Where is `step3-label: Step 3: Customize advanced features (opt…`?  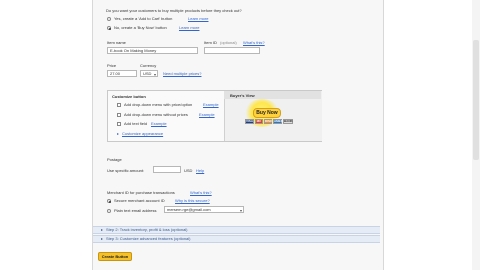 step3-label: Step 3: Customize advanced features (opt… is located at coordinates (148, 238).